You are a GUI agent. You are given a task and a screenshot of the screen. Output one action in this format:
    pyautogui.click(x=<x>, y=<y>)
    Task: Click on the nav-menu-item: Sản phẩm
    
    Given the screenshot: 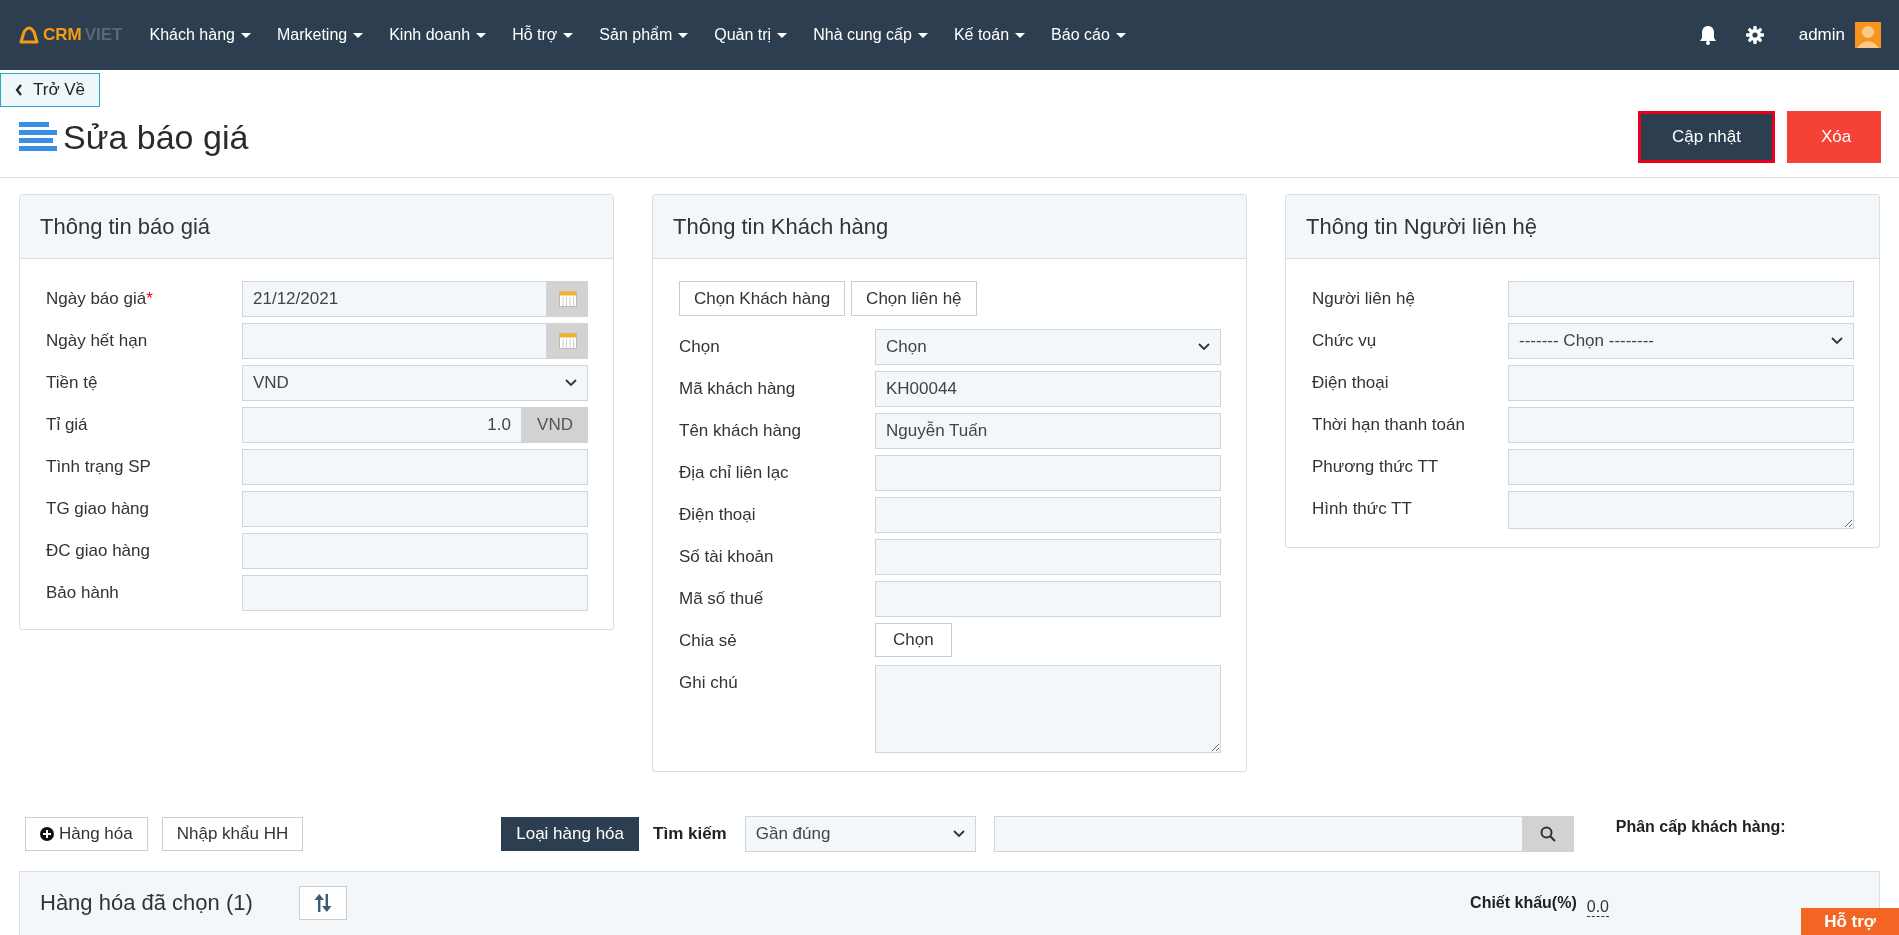 What is the action you would take?
    pyautogui.click(x=644, y=35)
    